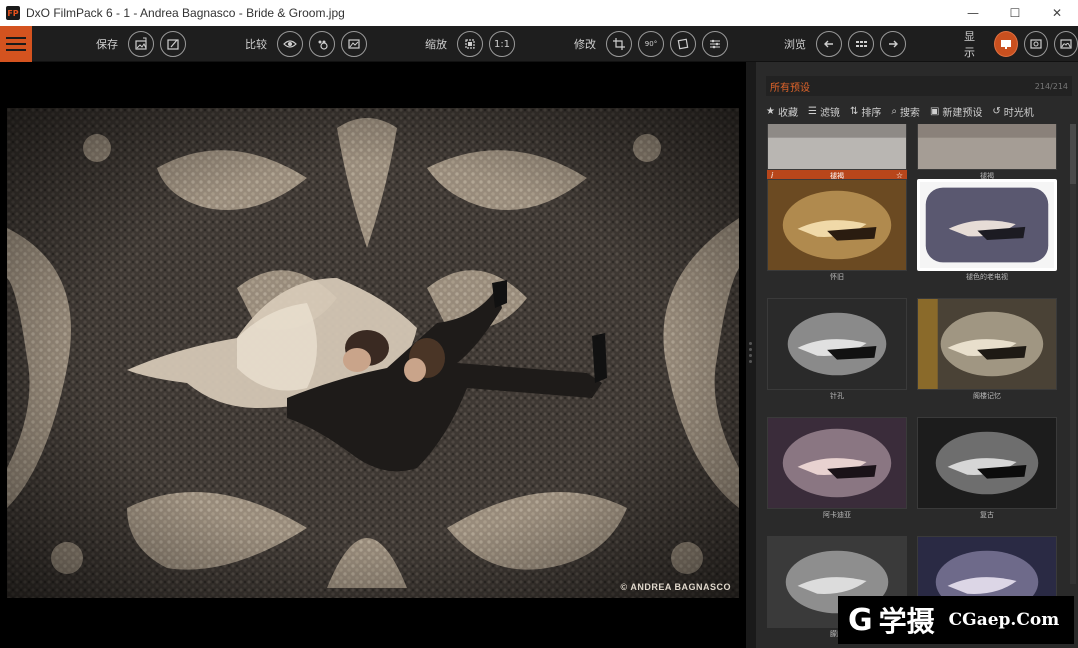 The image size is (1078, 648). What do you see at coordinates (837, 396) in the screenshot?
I see `preset-label: 针孔` at bounding box center [837, 396].